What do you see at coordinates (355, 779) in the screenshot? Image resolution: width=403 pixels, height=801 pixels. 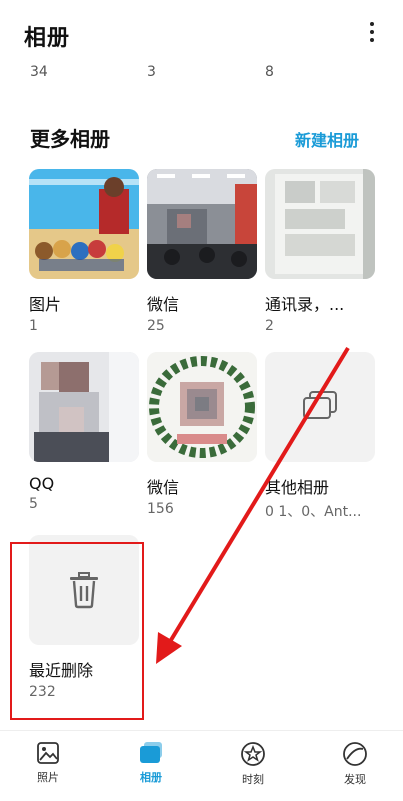 I see `tab-label: 发现` at bounding box center [355, 779].